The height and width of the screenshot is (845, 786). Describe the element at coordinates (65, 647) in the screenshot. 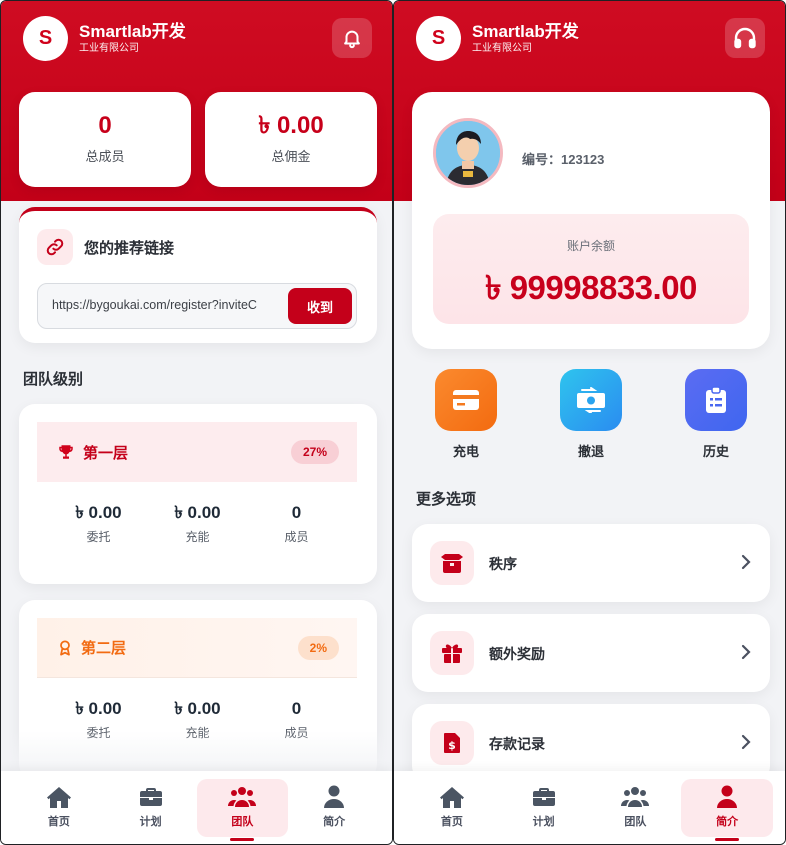

I see `award-icon` at that location.